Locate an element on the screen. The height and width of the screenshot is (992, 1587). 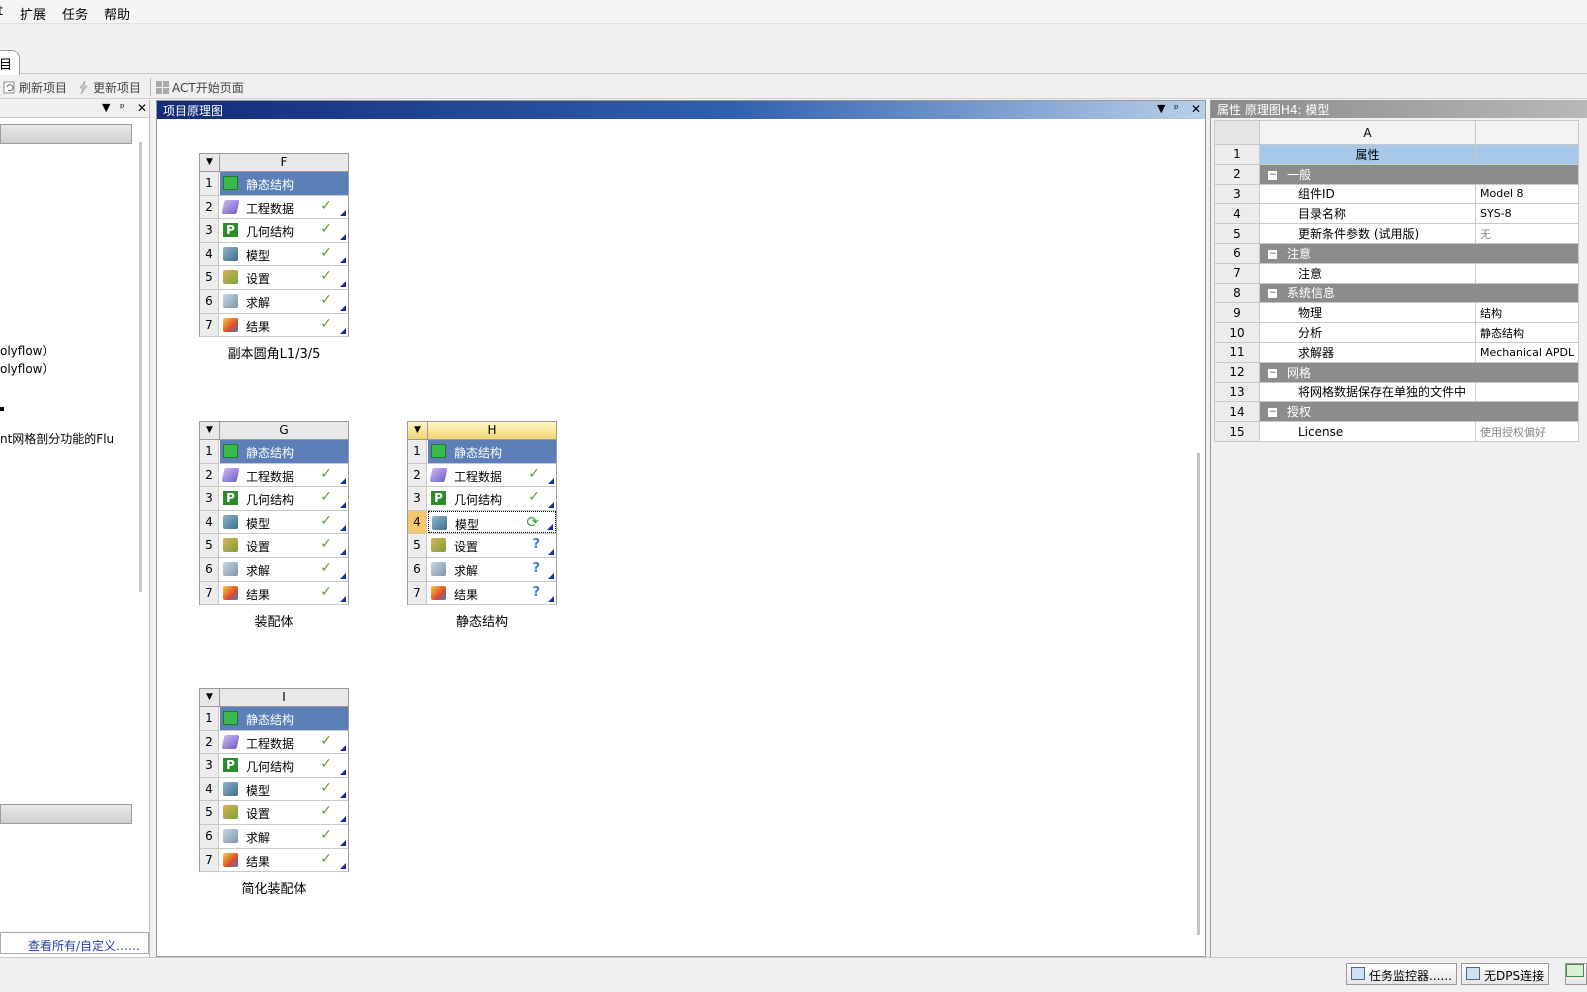
system-caption: 副本圆角L1/3/5 is located at coordinates (274, 352).